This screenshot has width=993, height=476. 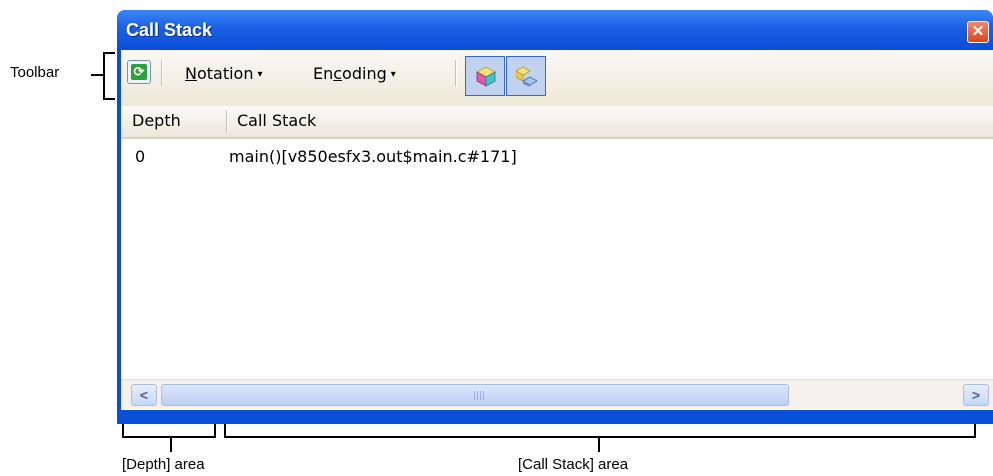 I want to click on notation-label-rest: otation, so click(x=225, y=73).